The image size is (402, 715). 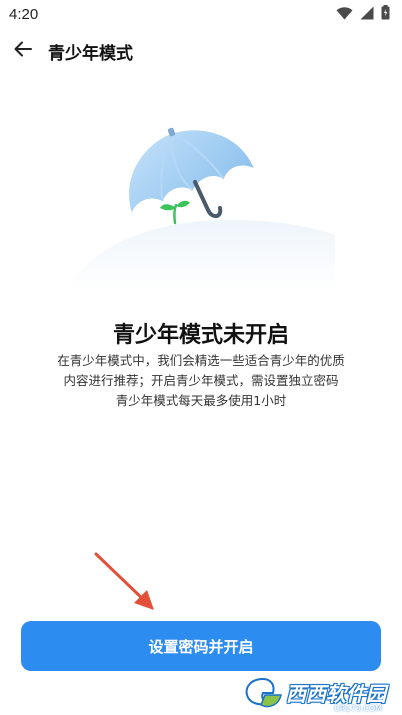 I want to click on status-icons, so click(x=363, y=14).